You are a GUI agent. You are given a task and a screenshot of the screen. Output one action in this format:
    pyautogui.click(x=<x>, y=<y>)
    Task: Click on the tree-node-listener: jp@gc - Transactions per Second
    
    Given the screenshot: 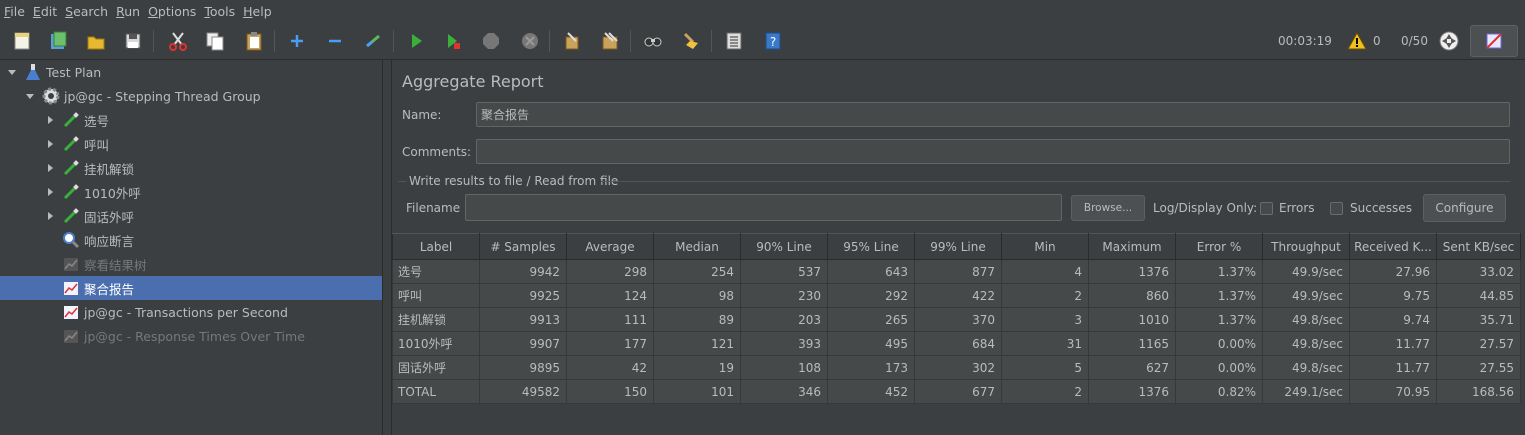 What is the action you would take?
    pyautogui.click(x=191, y=312)
    